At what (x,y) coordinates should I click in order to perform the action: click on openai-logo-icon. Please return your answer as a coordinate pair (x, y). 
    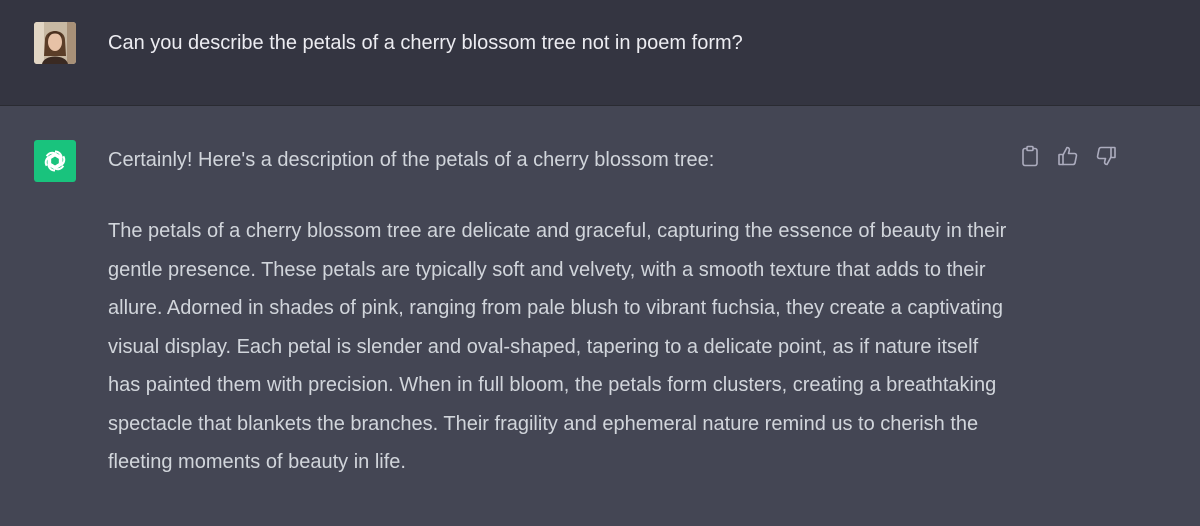
    Looking at the image, I should click on (55, 161).